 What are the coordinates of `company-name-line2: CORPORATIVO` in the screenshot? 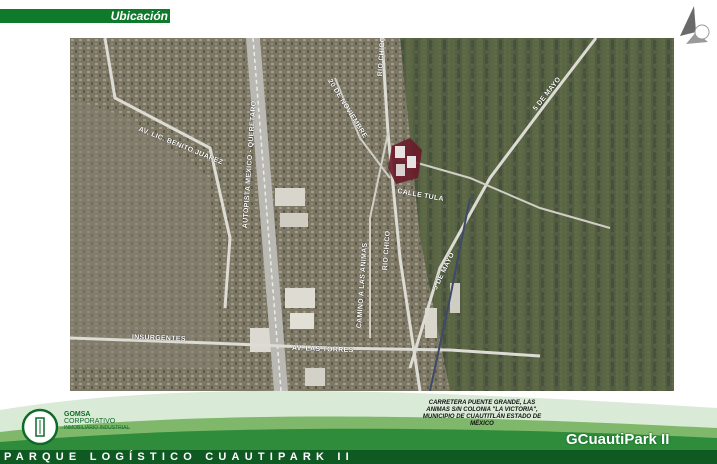 It's located at (90, 421).